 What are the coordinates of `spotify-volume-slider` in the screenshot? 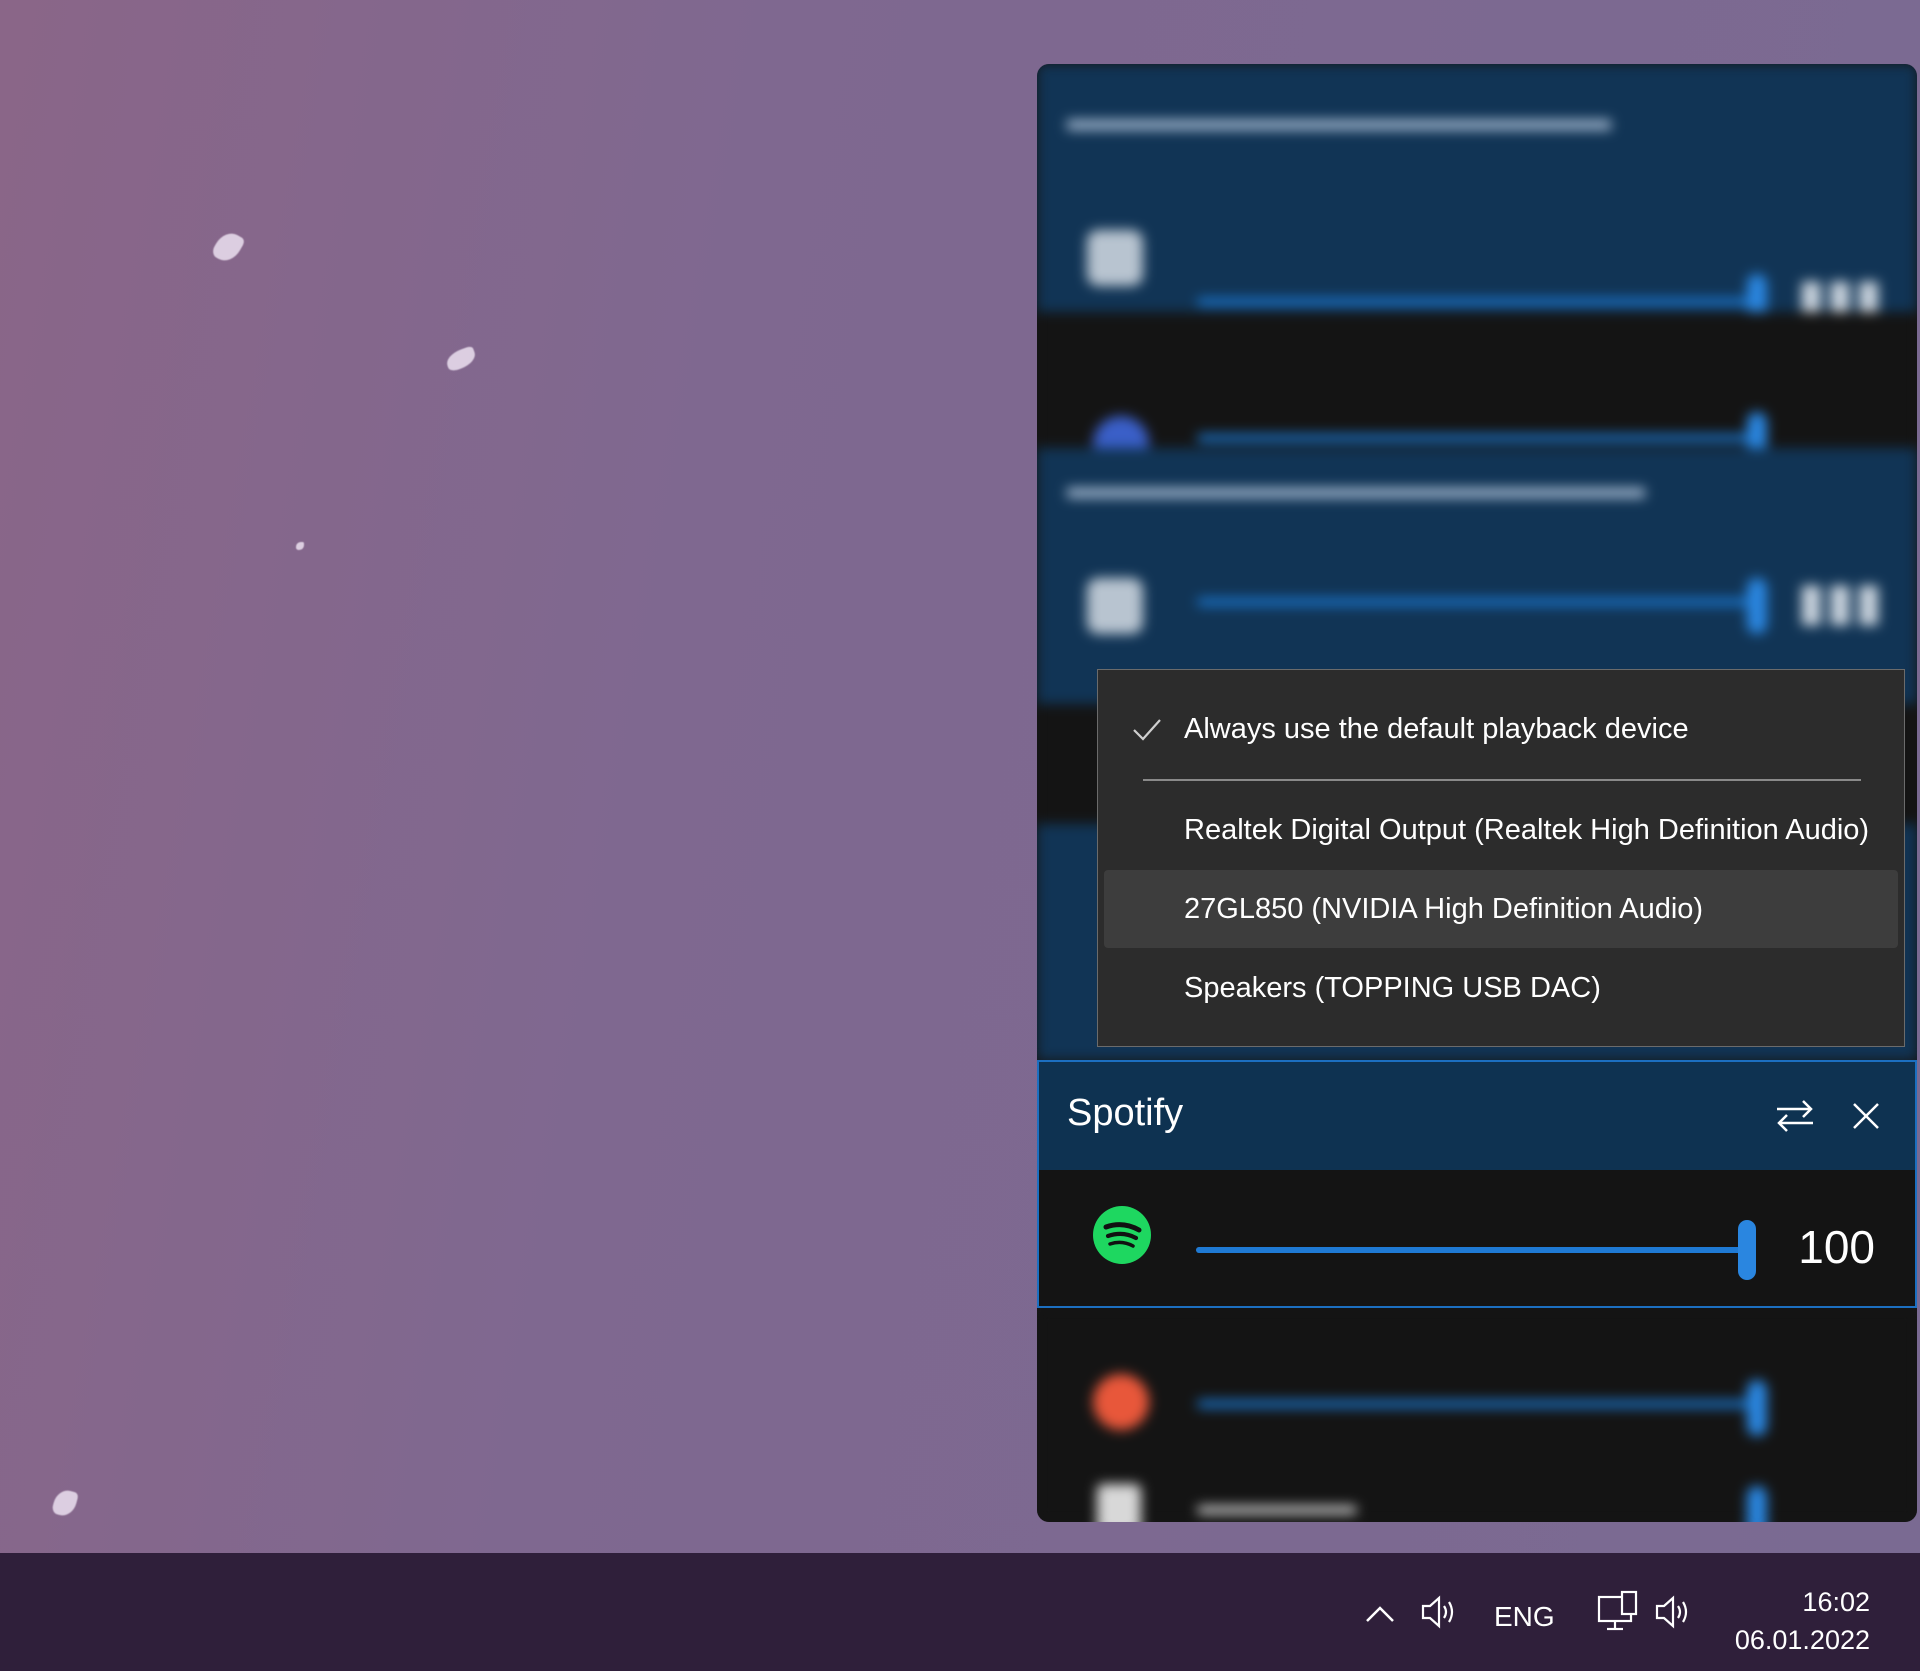 It's located at (1476, 1250).